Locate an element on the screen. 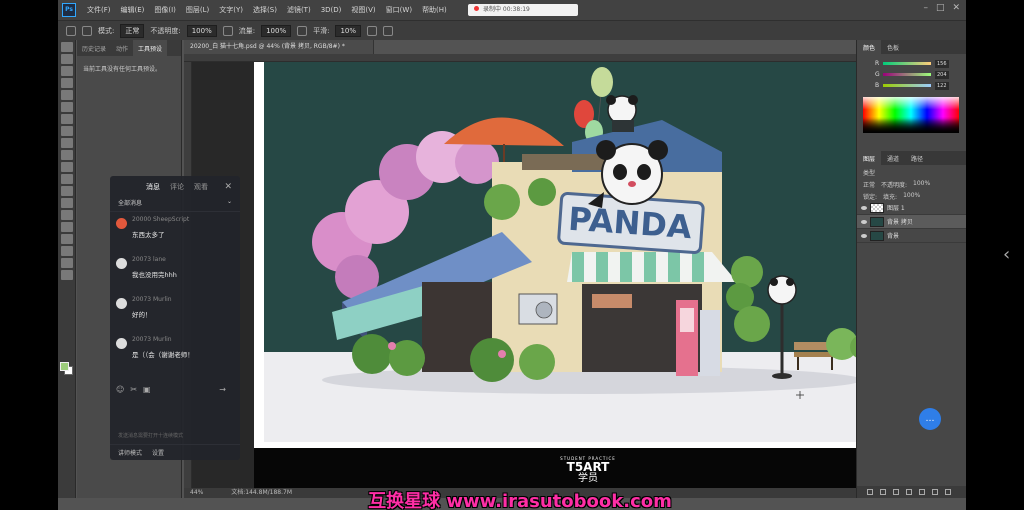 This screenshot has height=510, width=1024. slider-red-value: 156 is located at coordinates (942, 63).